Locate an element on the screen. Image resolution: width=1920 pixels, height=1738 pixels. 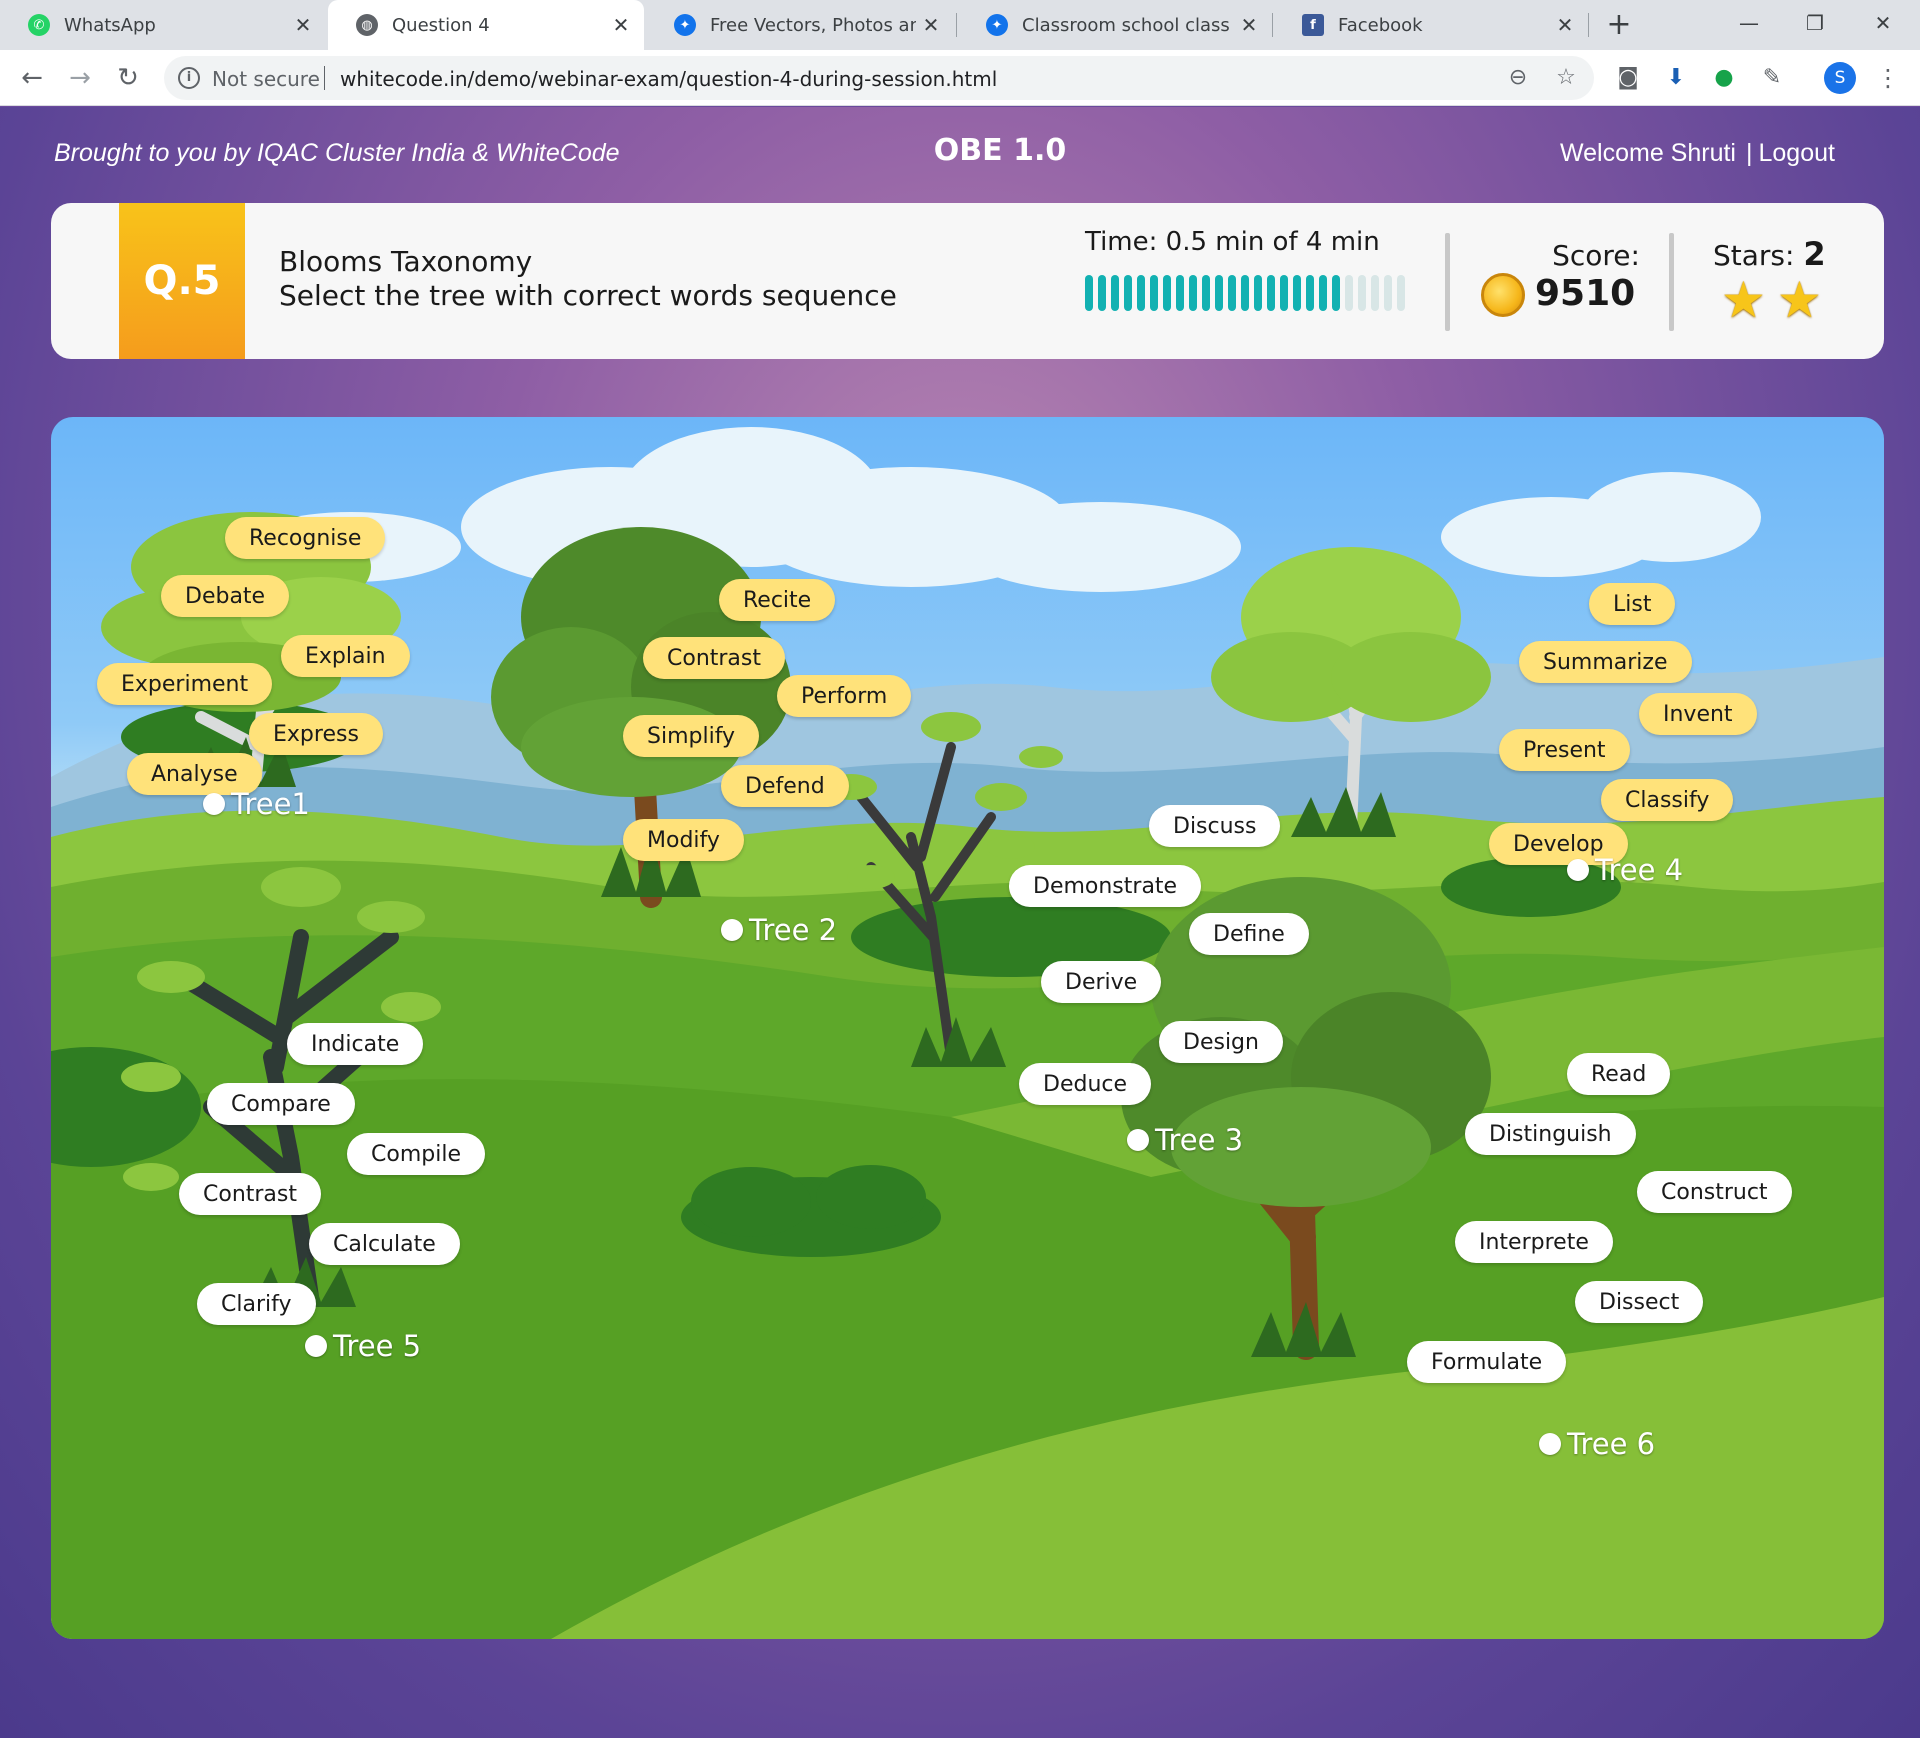
tree-2-word: Defend is located at coordinates (785, 786).